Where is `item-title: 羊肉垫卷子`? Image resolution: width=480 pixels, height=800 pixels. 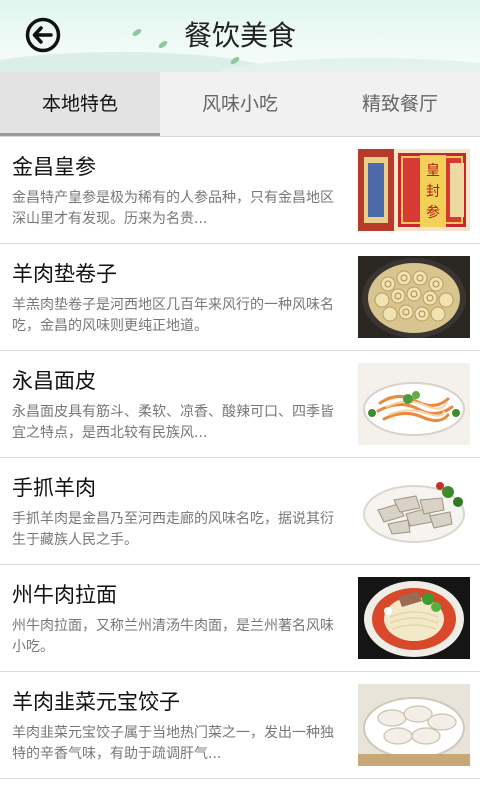
item-title: 羊肉垫卷子 is located at coordinates (64, 274).